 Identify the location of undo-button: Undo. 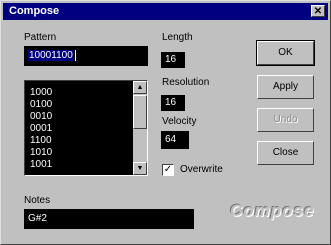
(285, 120).